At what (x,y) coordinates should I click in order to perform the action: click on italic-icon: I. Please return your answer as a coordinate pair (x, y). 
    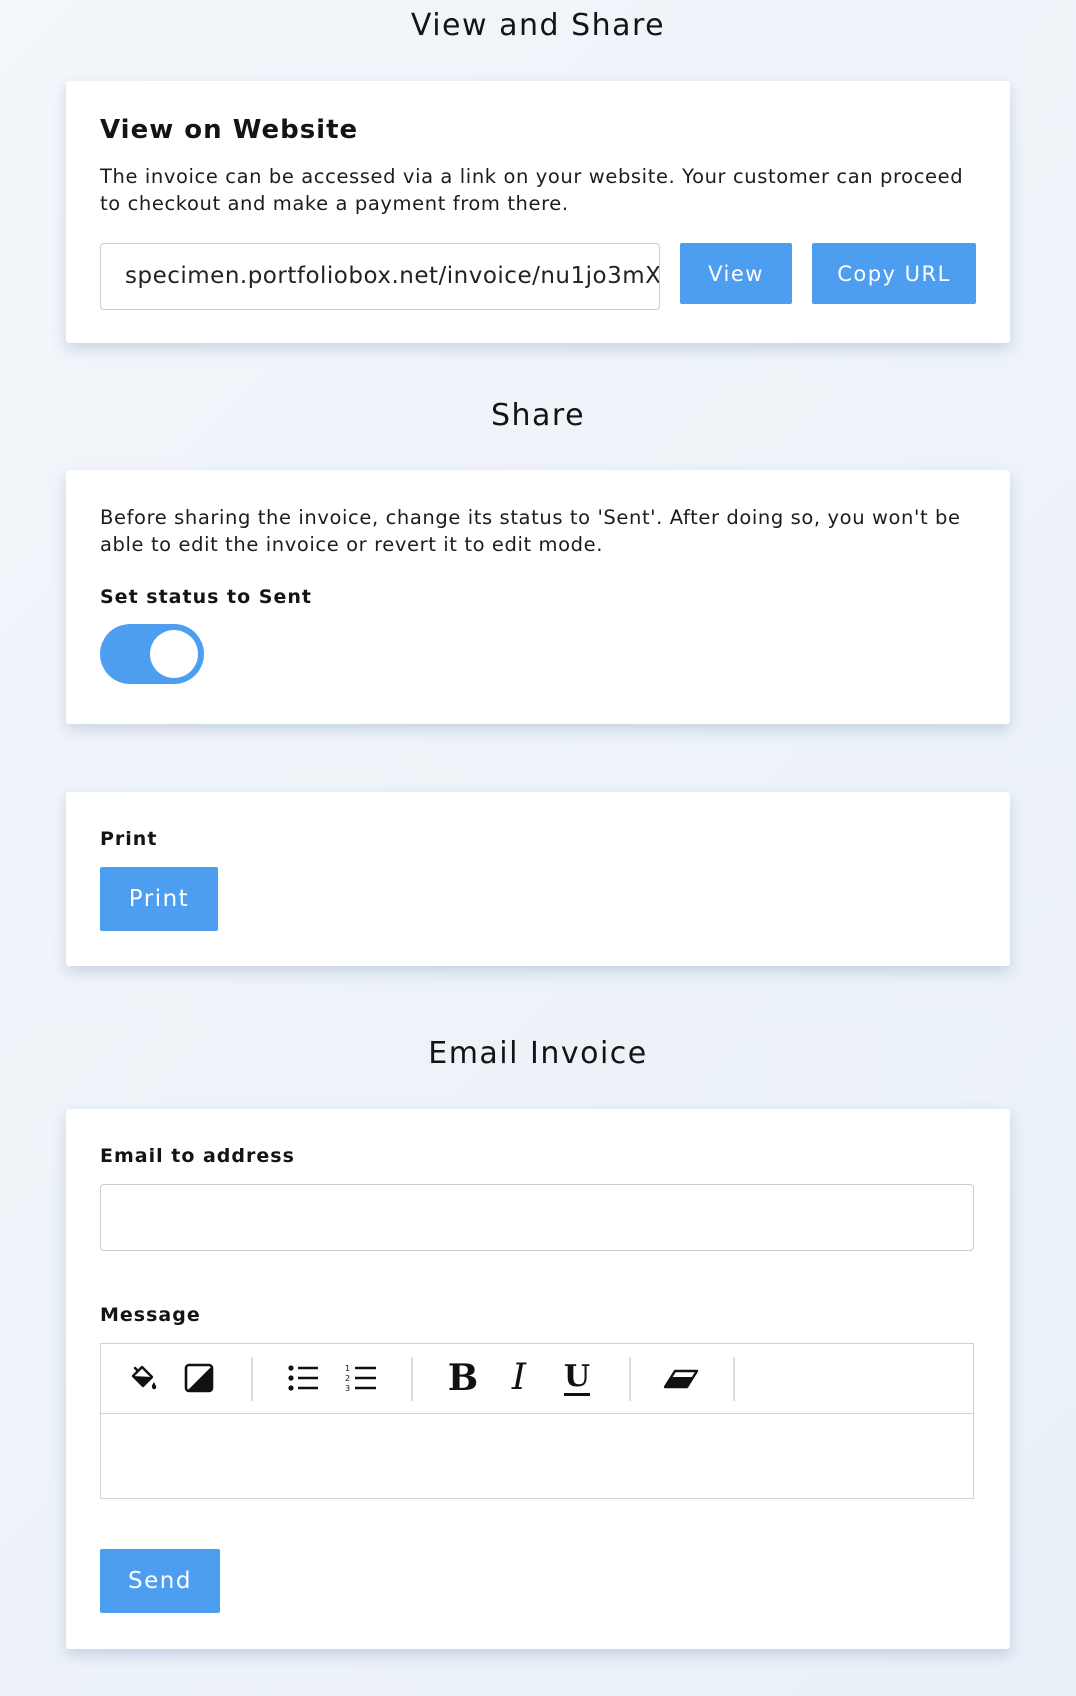
    Looking at the image, I should click on (519, 1378).